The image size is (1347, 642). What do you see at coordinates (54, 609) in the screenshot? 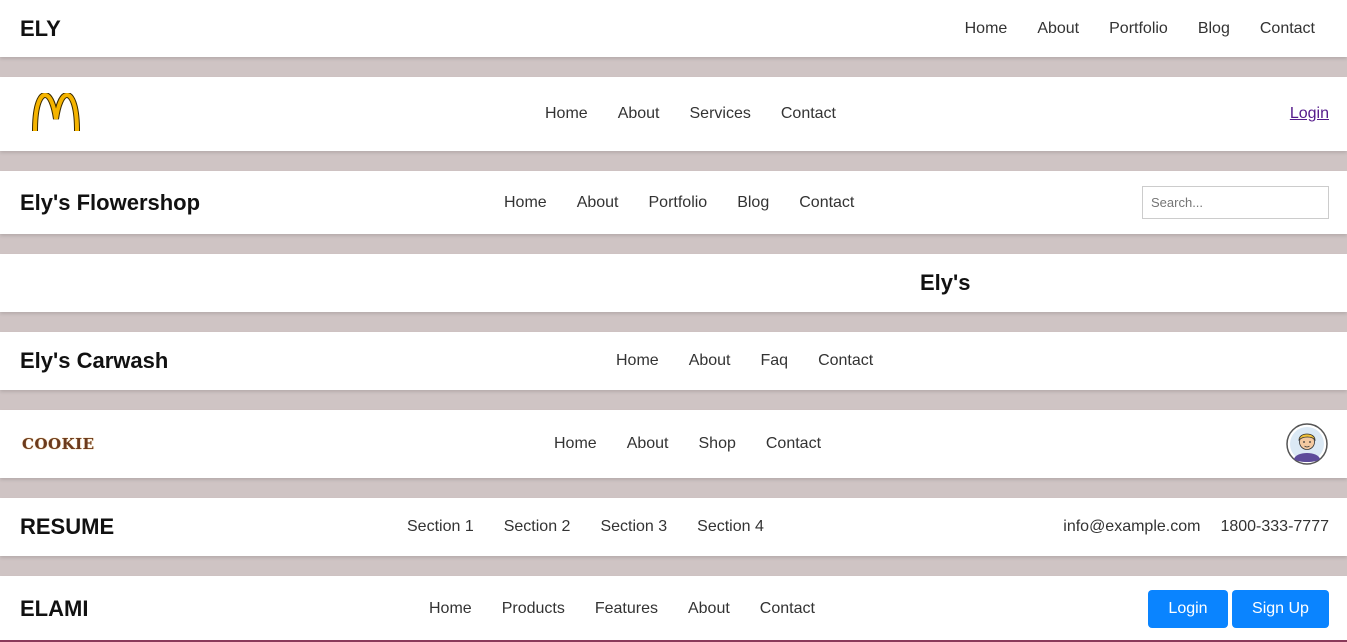
I see `brand-logo: ELAMI` at bounding box center [54, 609].